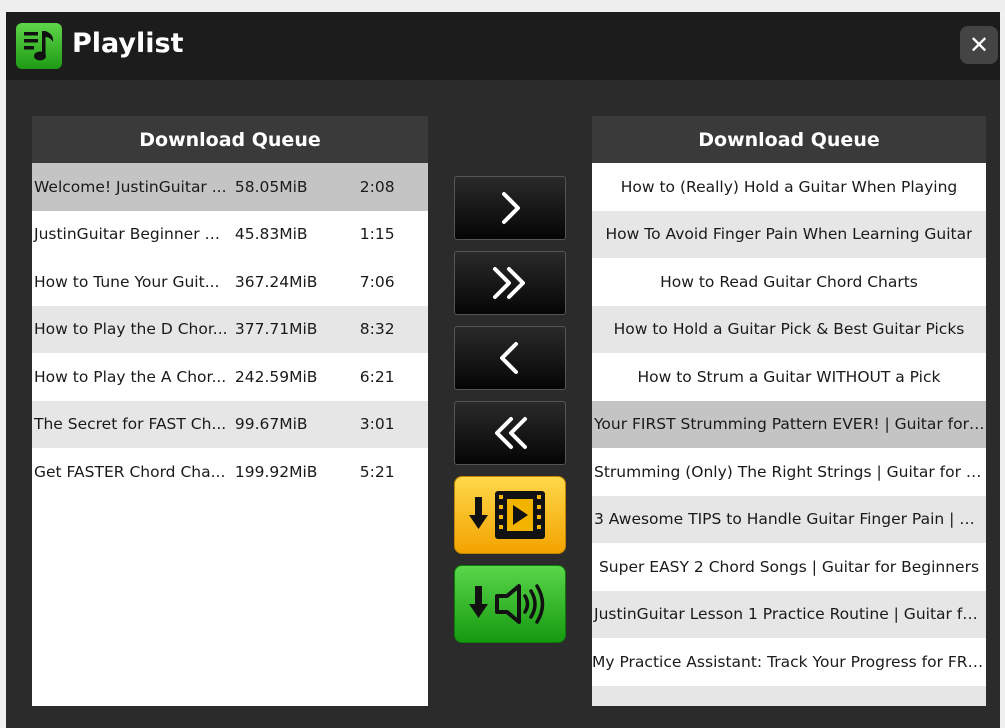 The height and width of the screenshot is (728, 1005). What do you see at coordinates (502, 6) in the screenshot?
I see `background-strip` at bounding box center [502, 6].